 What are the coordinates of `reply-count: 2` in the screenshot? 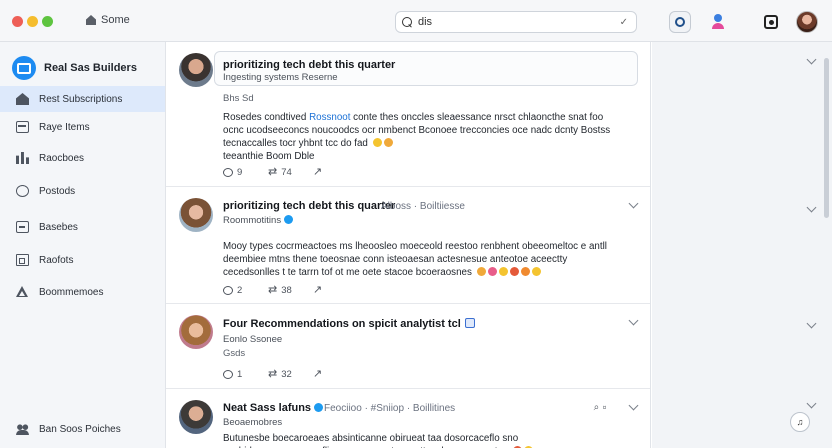 It's located at (240, 290).